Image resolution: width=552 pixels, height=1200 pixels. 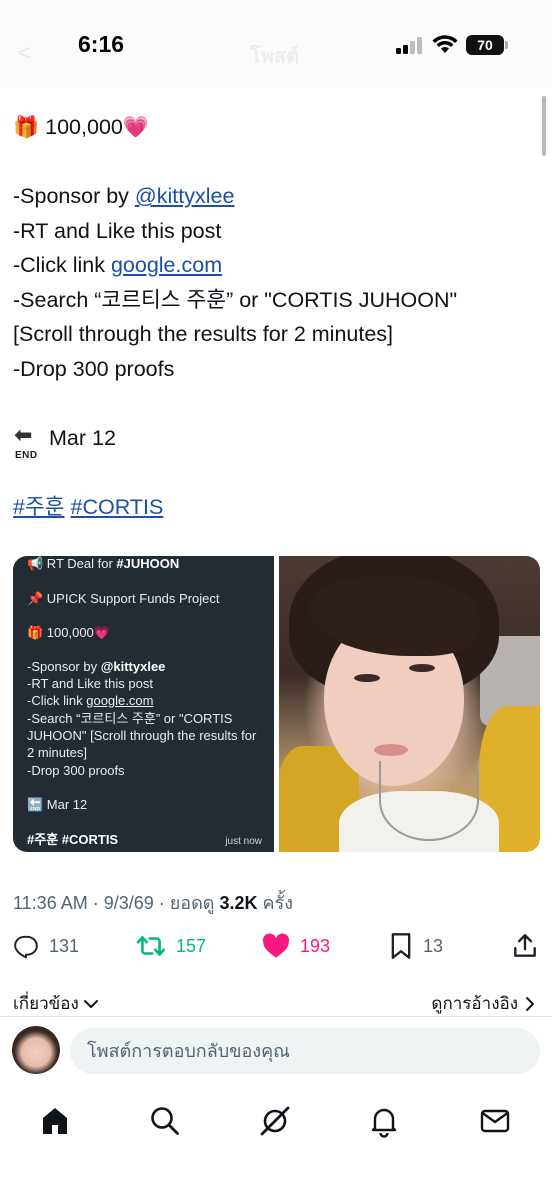 I want to click on gift-icon: 🎁, so click(x=26, y=127).